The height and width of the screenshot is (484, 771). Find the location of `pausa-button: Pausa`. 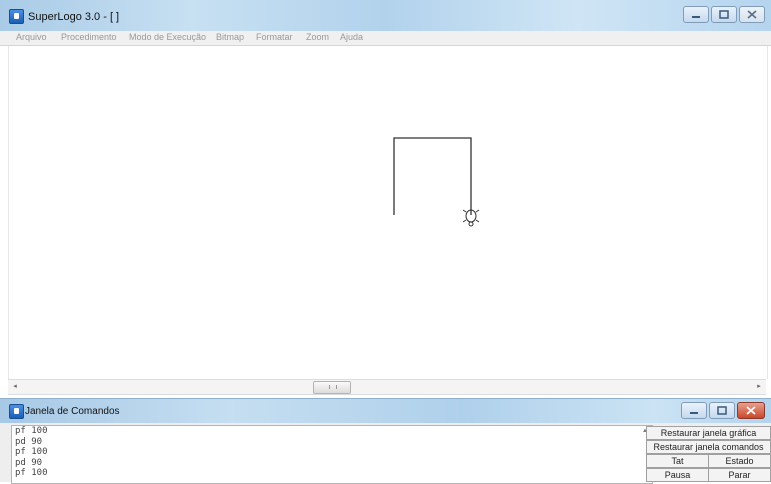

pausa-button: Pausa is located at coordinates (677, 475).